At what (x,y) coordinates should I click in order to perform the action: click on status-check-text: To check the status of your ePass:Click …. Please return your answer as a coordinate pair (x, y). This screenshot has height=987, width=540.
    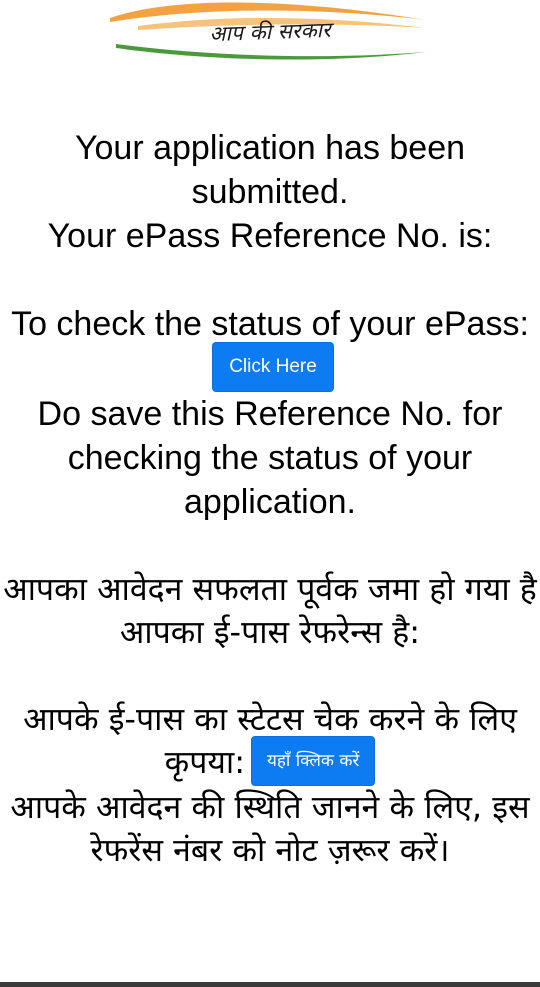
    Looking at the image, I should click on (270, 347).